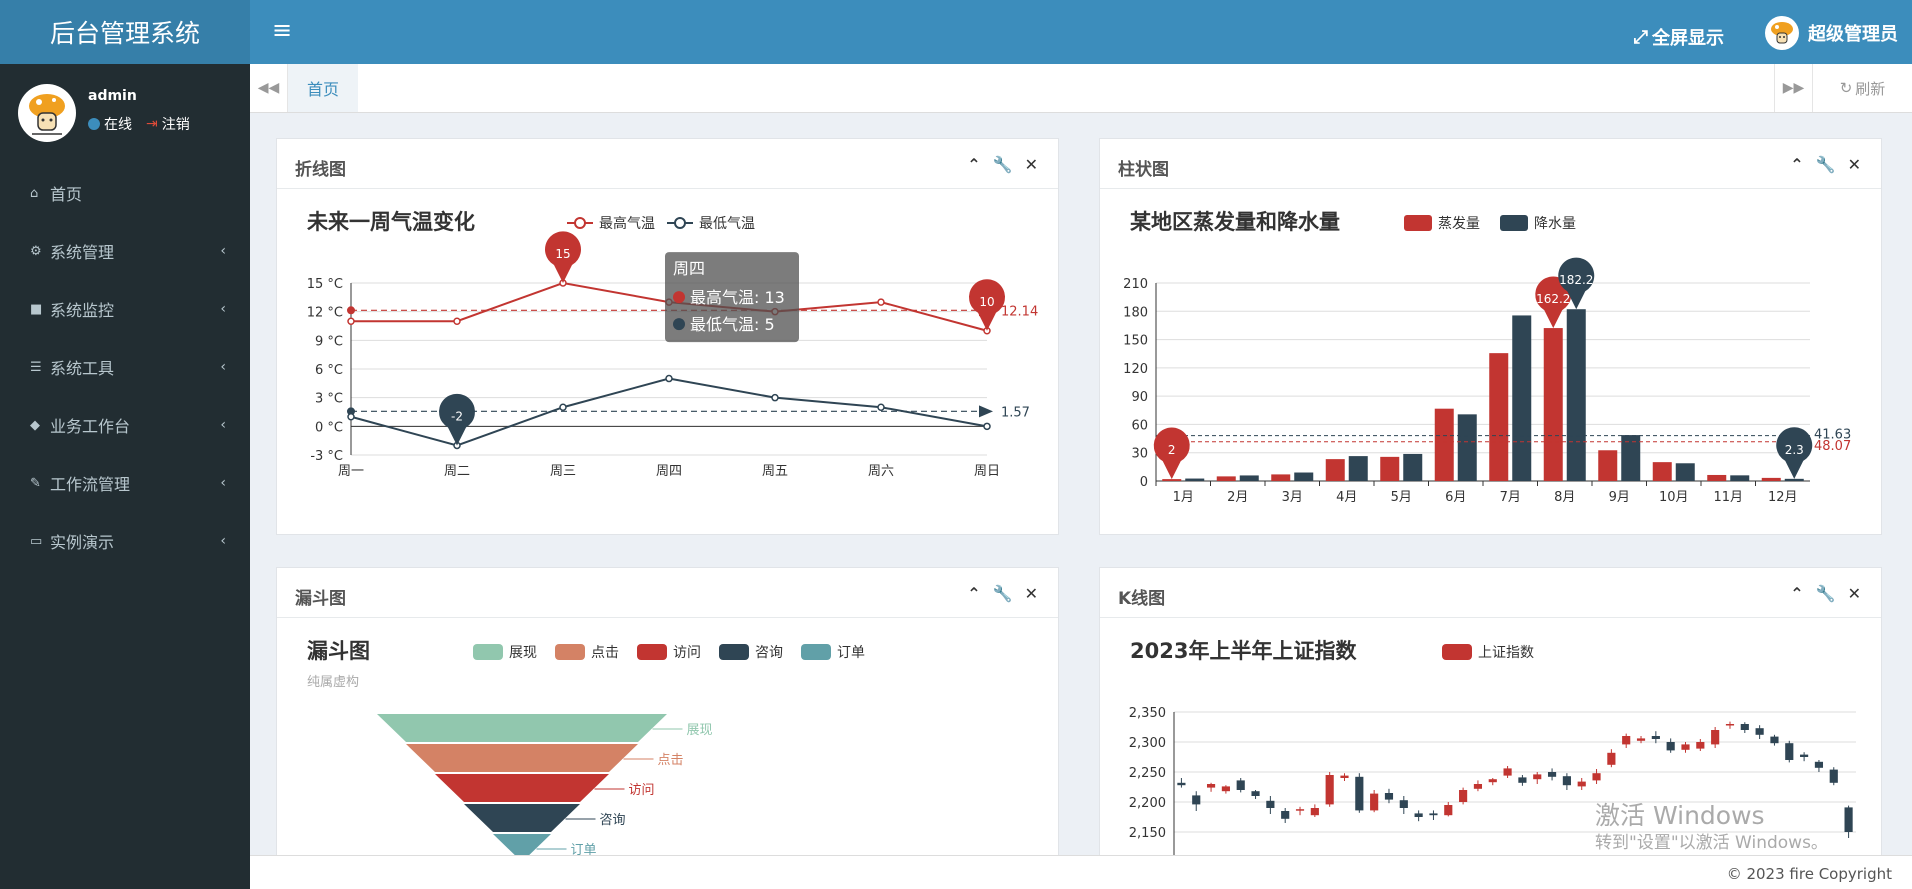 This screenshot has height=889, width=1912. I want to click on legend-label: 点击, so click(605, 653).